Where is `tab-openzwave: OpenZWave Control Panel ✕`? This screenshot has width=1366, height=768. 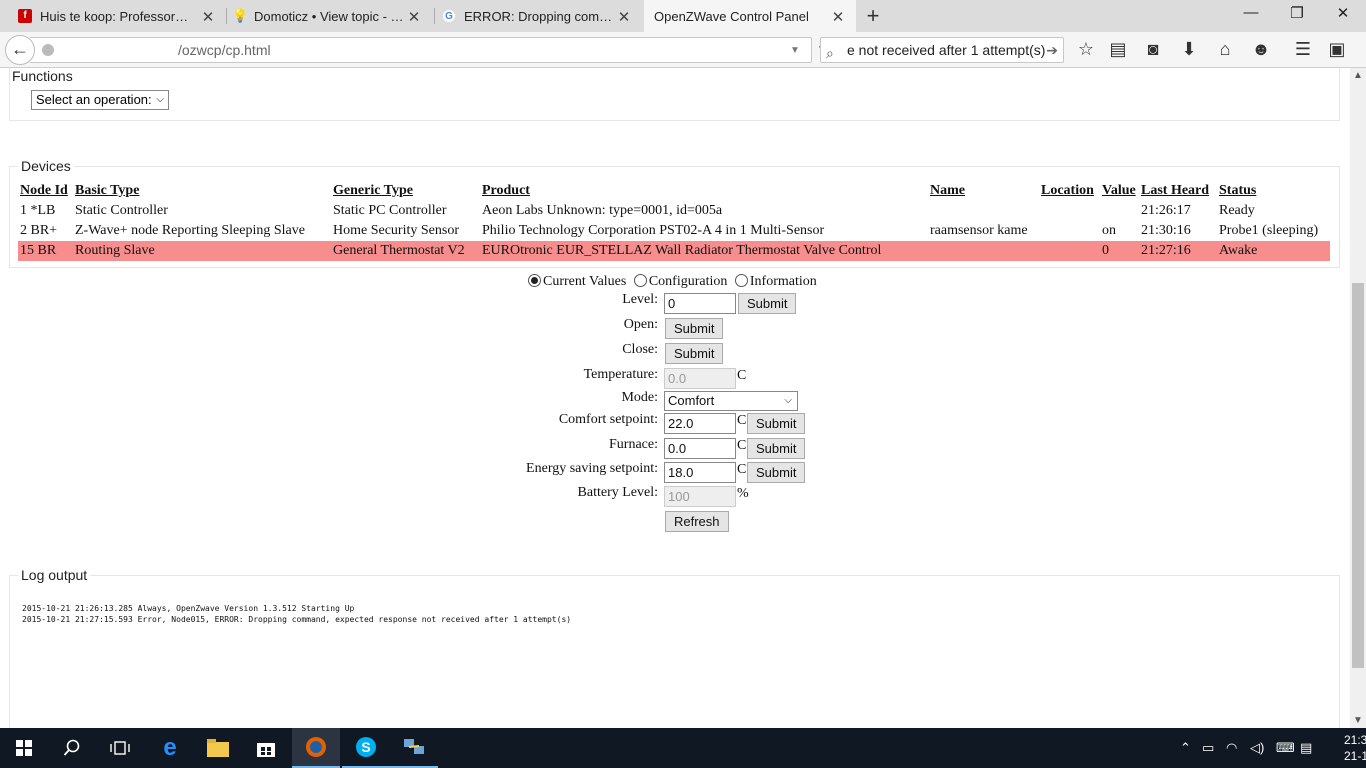 tab-openzwave: OpenZWave Control Panel ✕ is located at coordinates (750, 16).